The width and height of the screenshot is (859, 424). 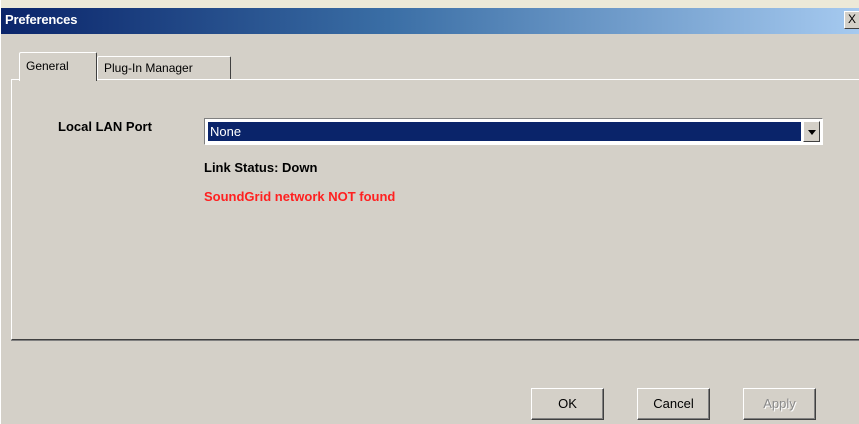 I want to click on window-title: Preferences, so click(x=41, y=19).